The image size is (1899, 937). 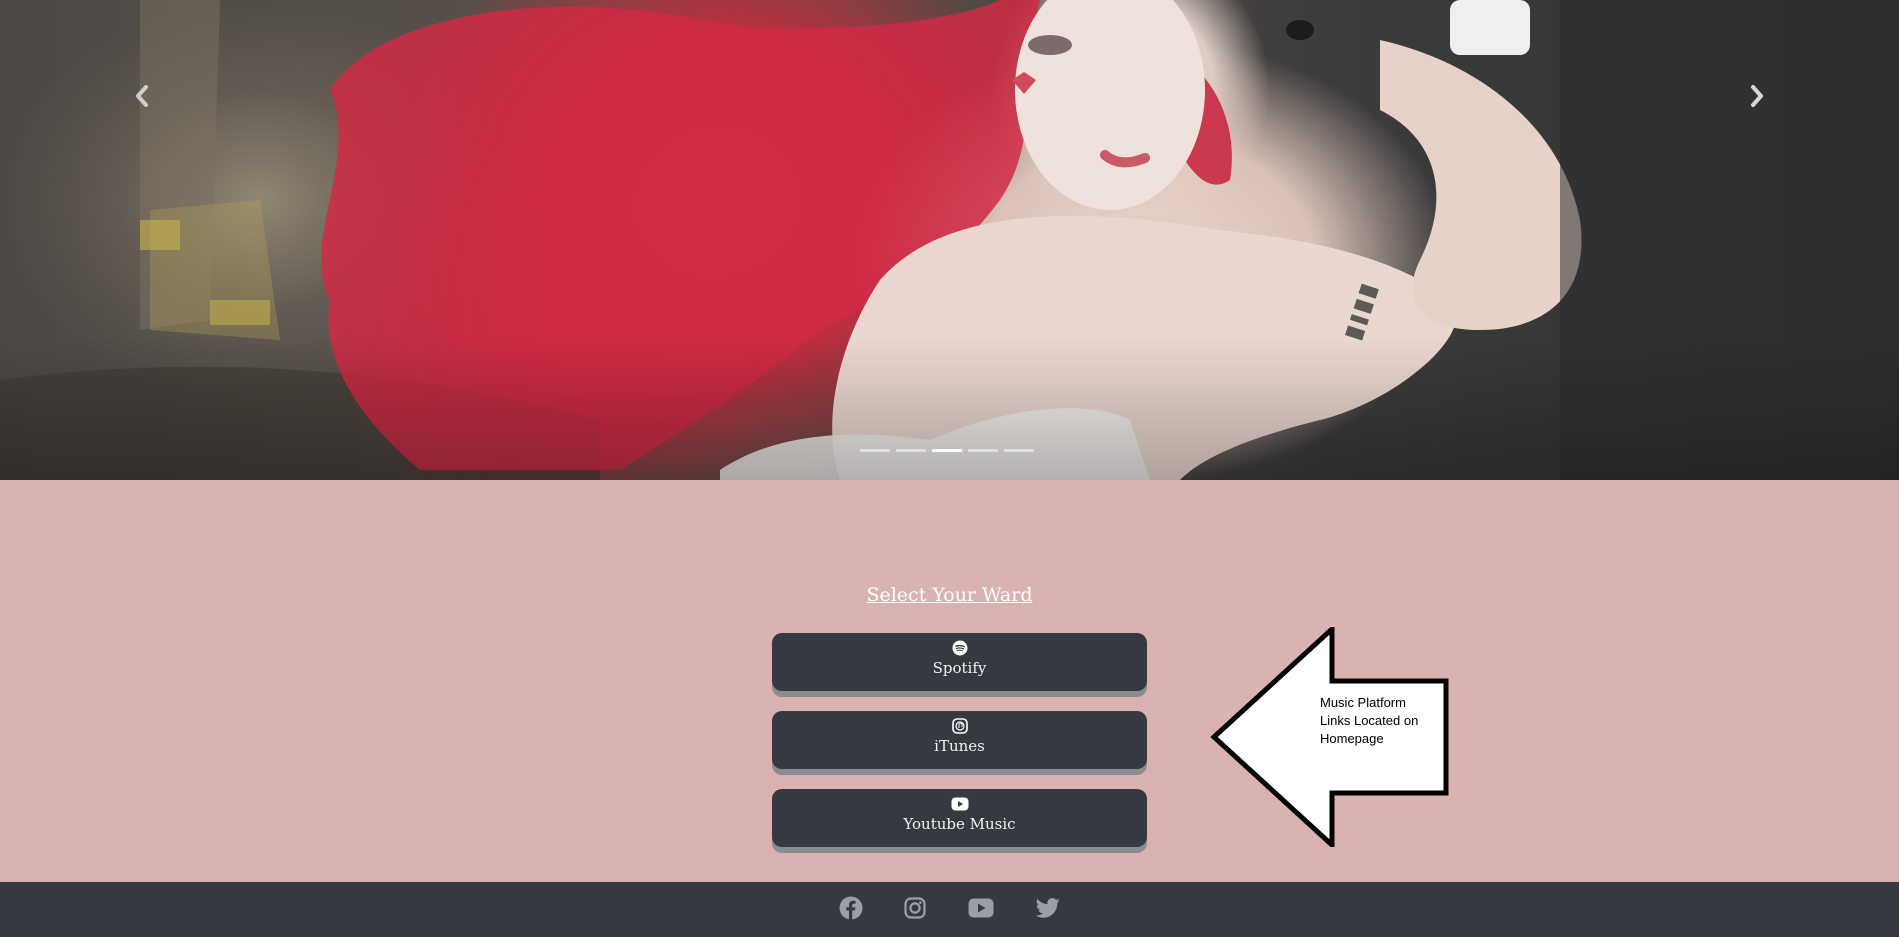 I want to click on spotify-button: Spotify, so click(x=959, y=662).